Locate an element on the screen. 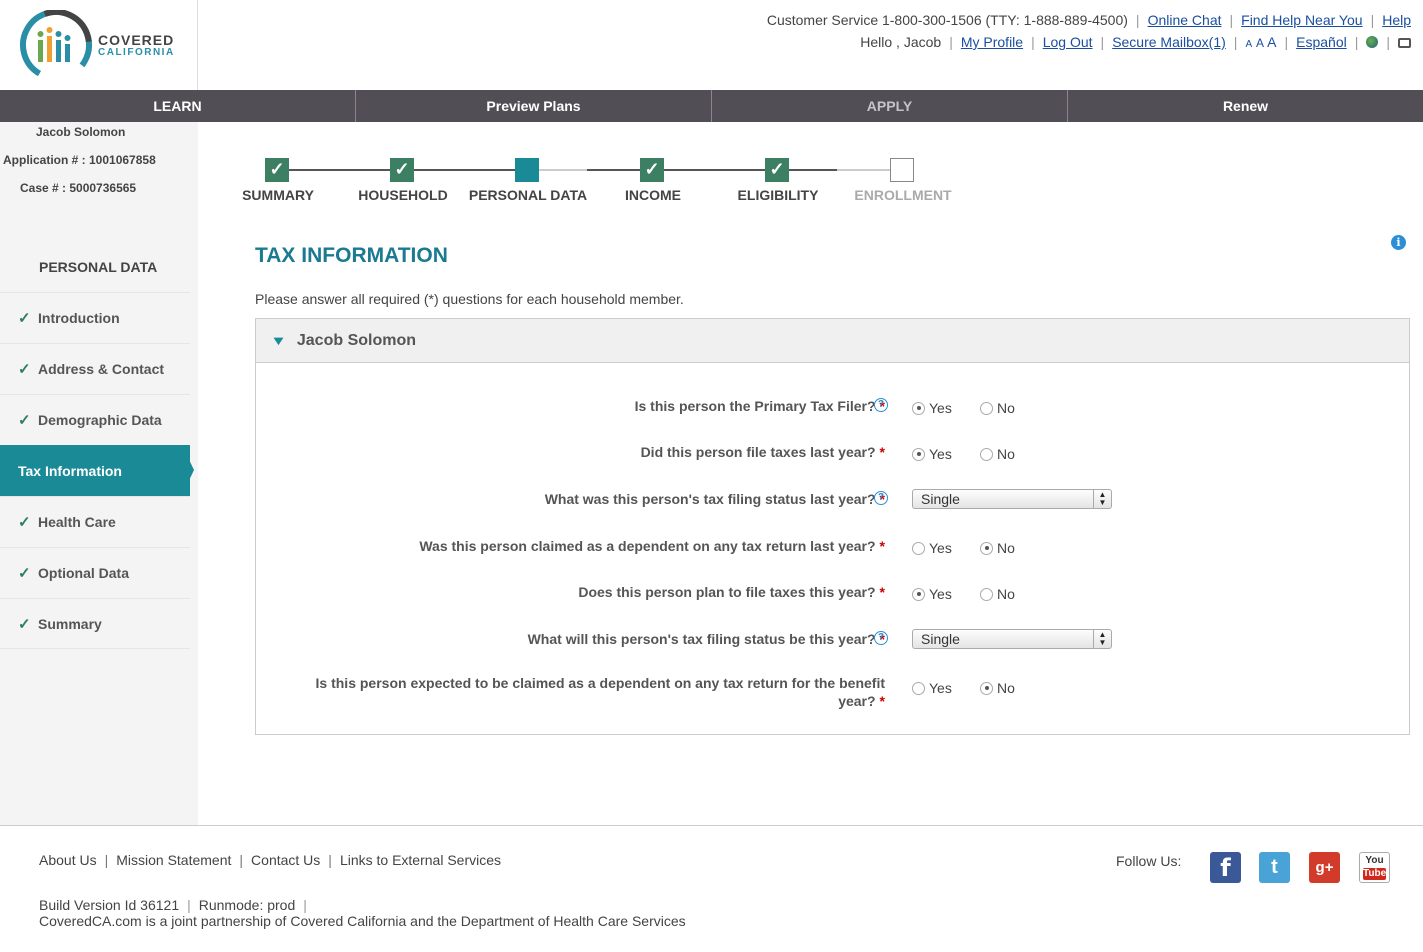  step-summary-check-icon: ✓ is located at coordinates (277, 170).